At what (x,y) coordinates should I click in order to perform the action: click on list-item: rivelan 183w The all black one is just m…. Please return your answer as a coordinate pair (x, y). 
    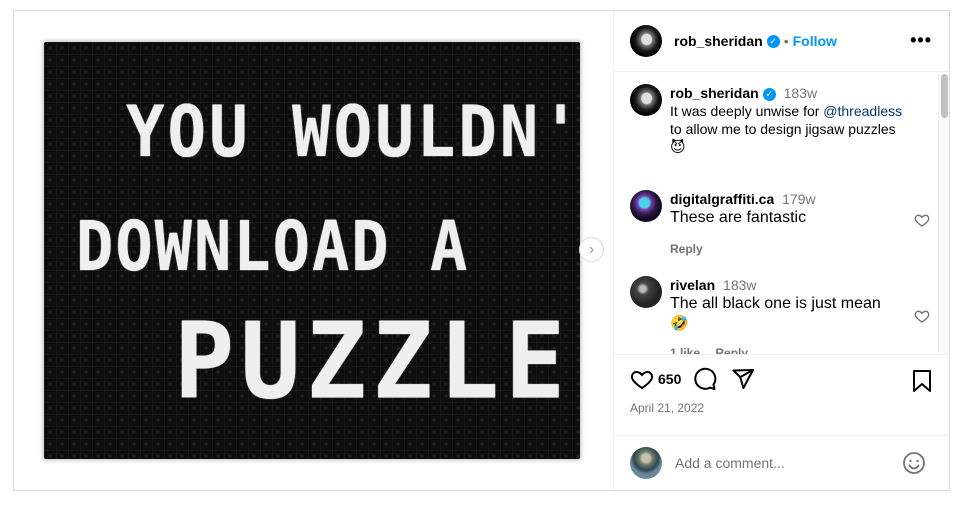
    Looking at the image, I should click on (780, 315).